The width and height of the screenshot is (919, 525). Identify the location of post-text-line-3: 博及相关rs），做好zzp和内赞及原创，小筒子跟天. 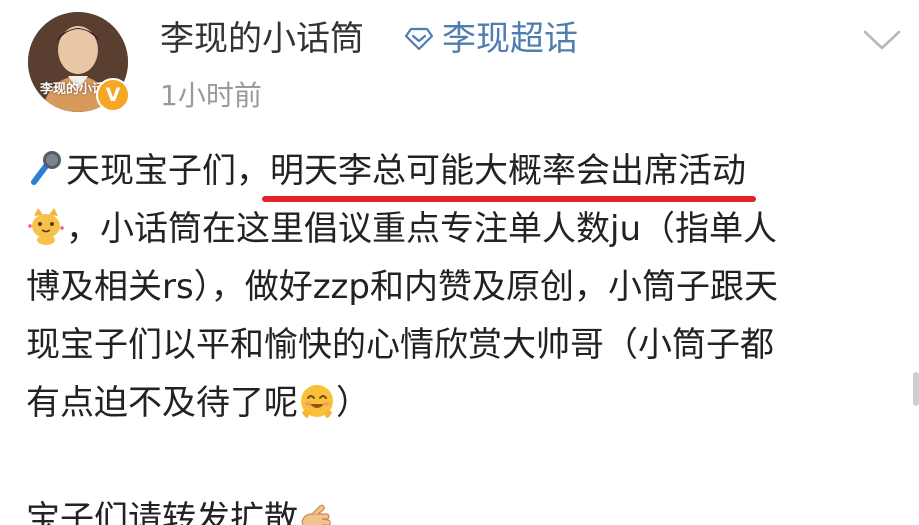
(402, 287).